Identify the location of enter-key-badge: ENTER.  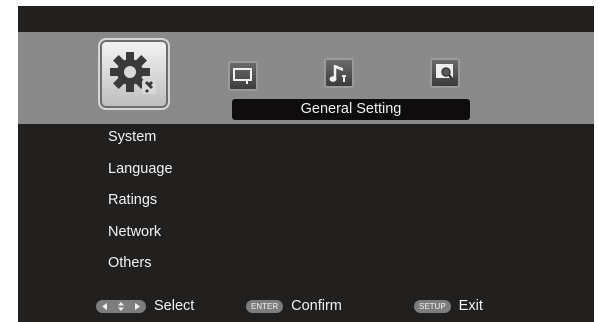
(265, 306).